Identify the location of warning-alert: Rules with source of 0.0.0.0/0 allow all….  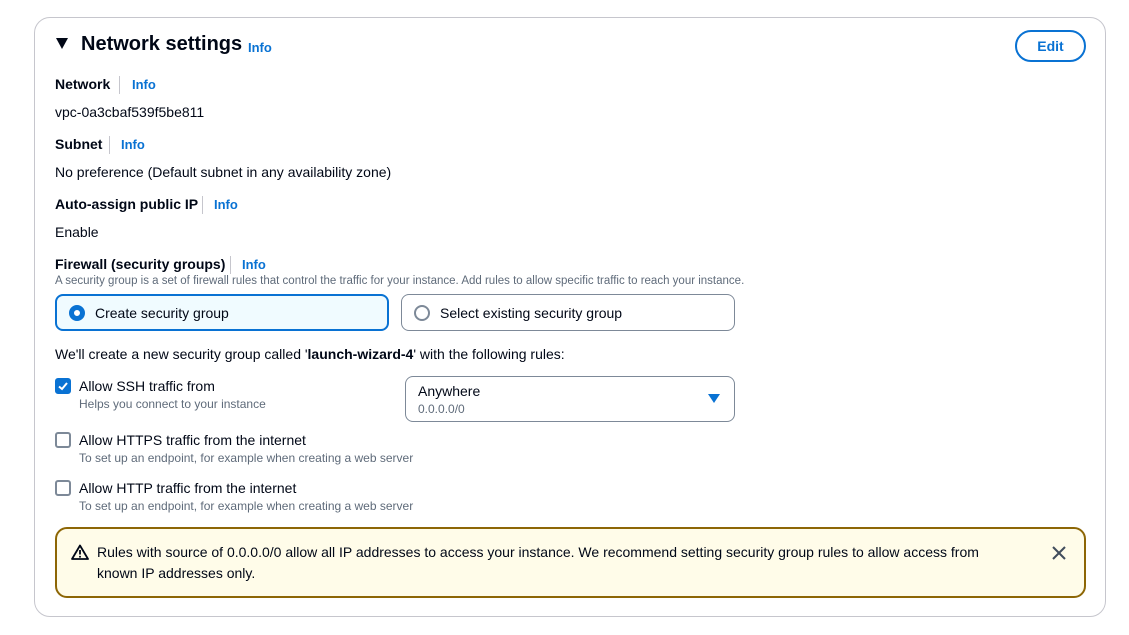
(570, 562).